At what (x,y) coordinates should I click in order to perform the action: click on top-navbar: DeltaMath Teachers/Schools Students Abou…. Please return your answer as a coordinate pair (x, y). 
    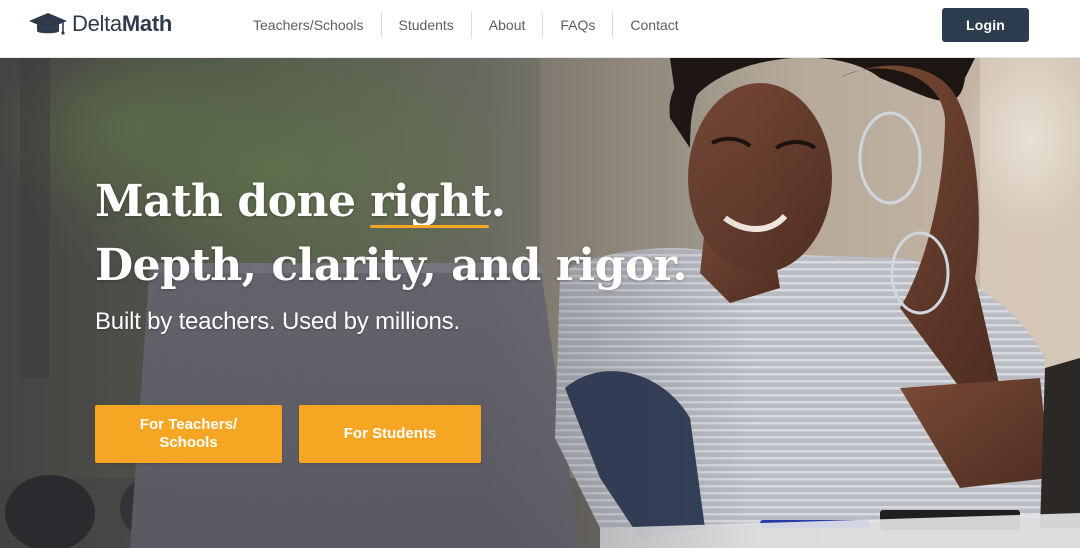
    Looking at the image, I should click on (540, 29).